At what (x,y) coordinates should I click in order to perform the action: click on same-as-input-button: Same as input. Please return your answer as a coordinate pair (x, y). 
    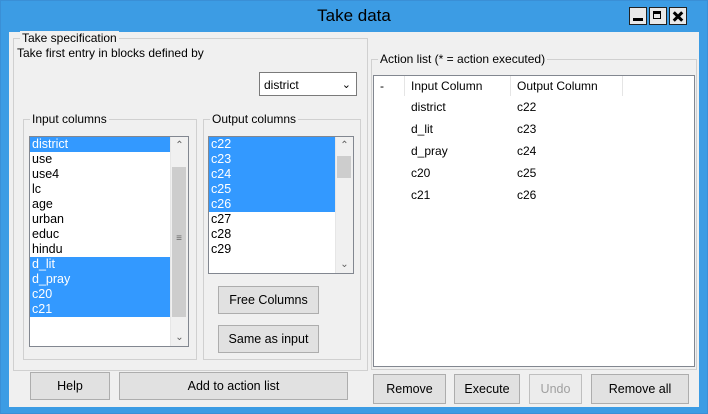
    Looking at the image, I should click on (268, 339).